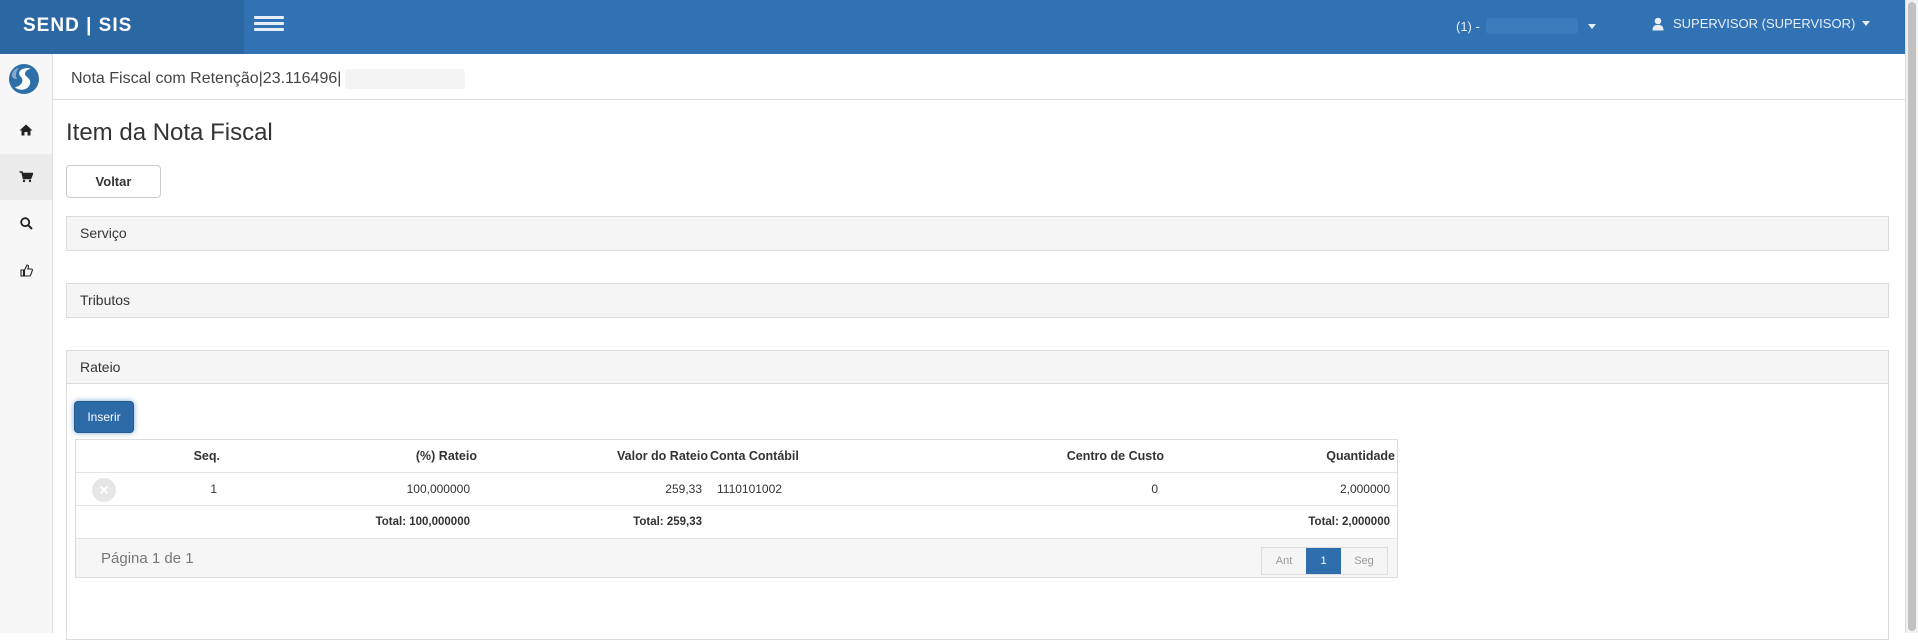 The height and width of the screenshot is (640, 1918). What do you see at coordinates (952, 27) in the screenshot?
I see `top-navbar: SEND | SIS (1) - SUPERVISOR (SUPERVISOR)` at bounding box center [952, 27].